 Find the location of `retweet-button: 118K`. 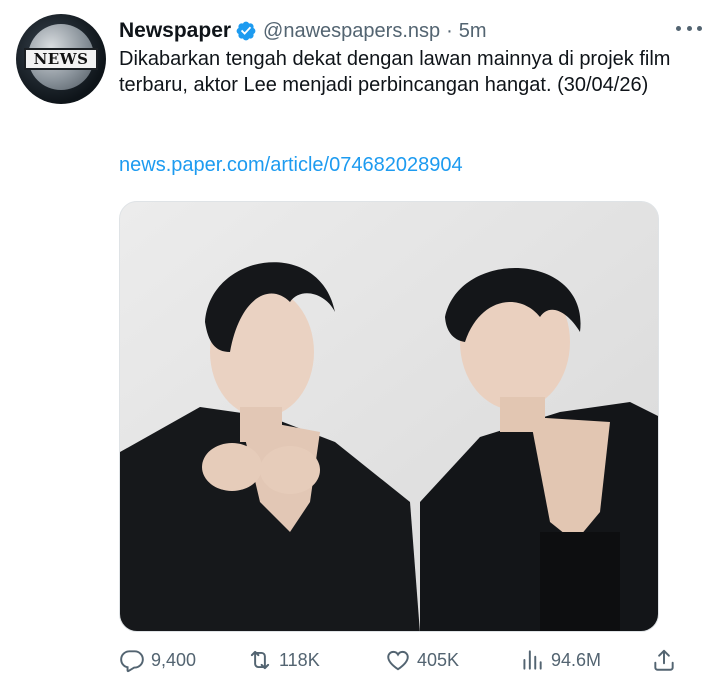

retweet-button: 118K is located at coordinates (283, 660).